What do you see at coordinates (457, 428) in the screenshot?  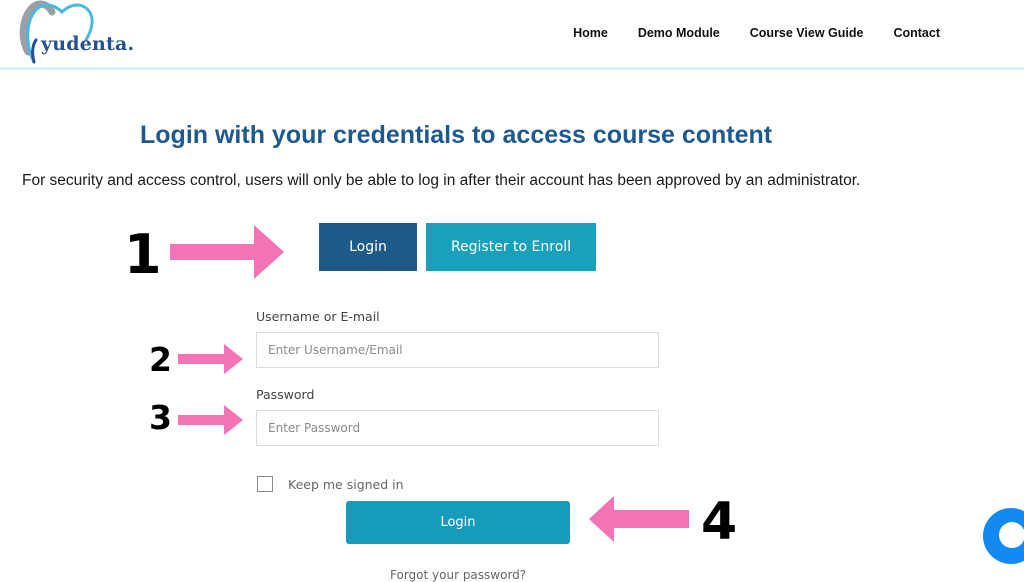 I see `password-input` at bounding box center [457, 428].